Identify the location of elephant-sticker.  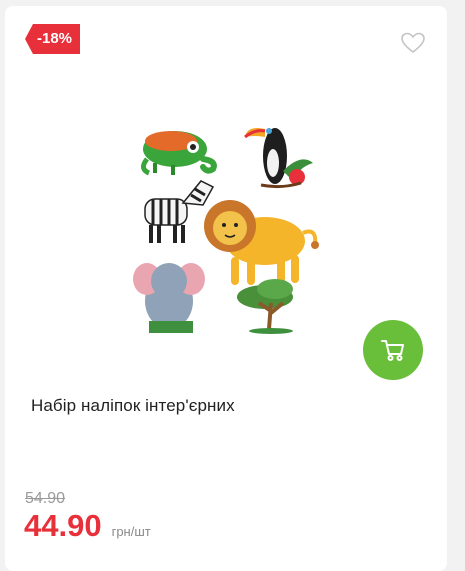
(169, 298).